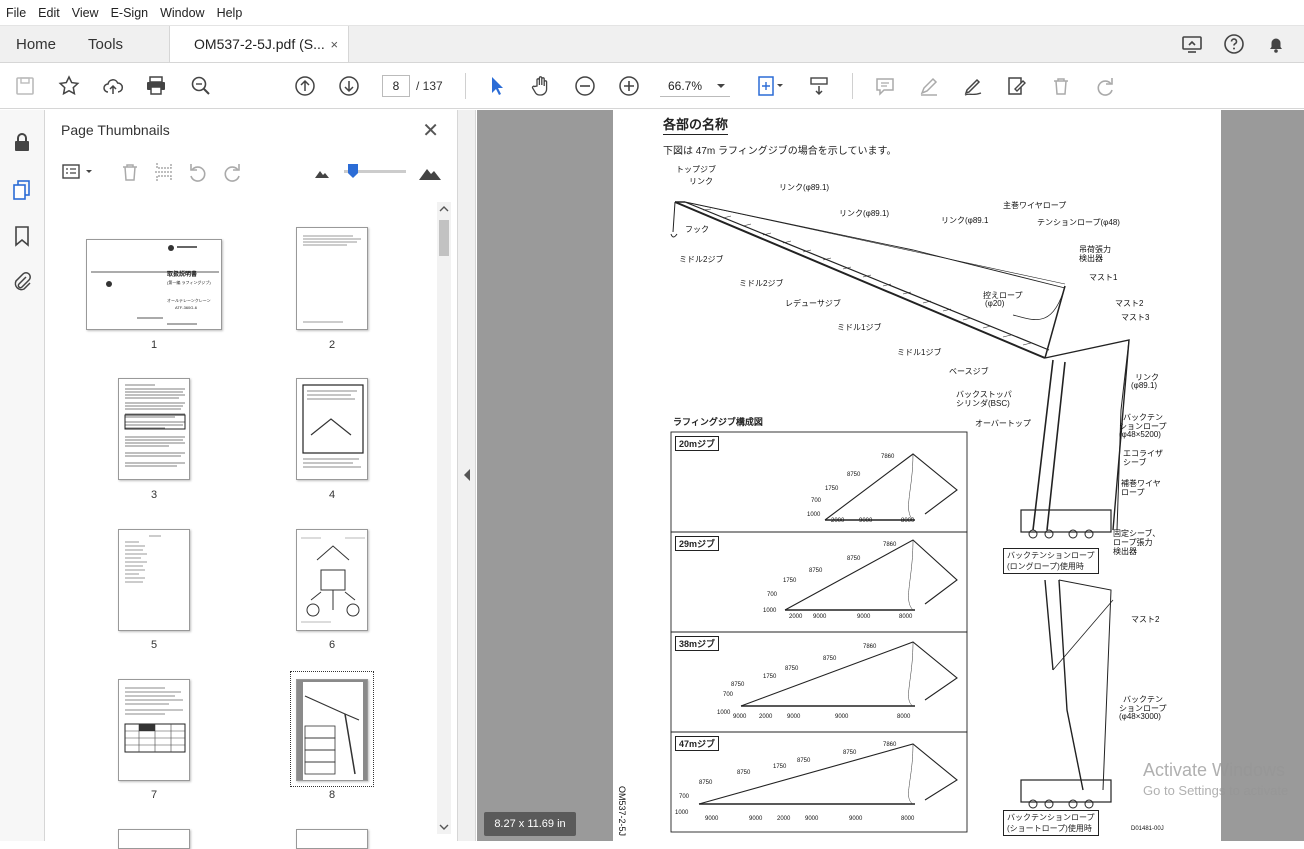 The width and height of the screenshot is (1304, 849). I want to click on highlight-pen-icon, so click(929, 86).